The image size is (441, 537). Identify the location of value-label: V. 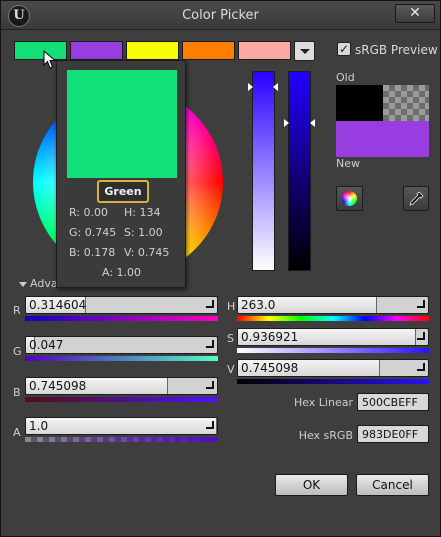
(231, 369).